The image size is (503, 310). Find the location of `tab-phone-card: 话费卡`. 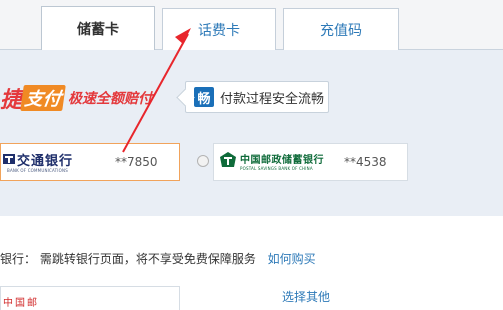

tab-phone-card: 话费卡 is located at coordinates (219, 29).